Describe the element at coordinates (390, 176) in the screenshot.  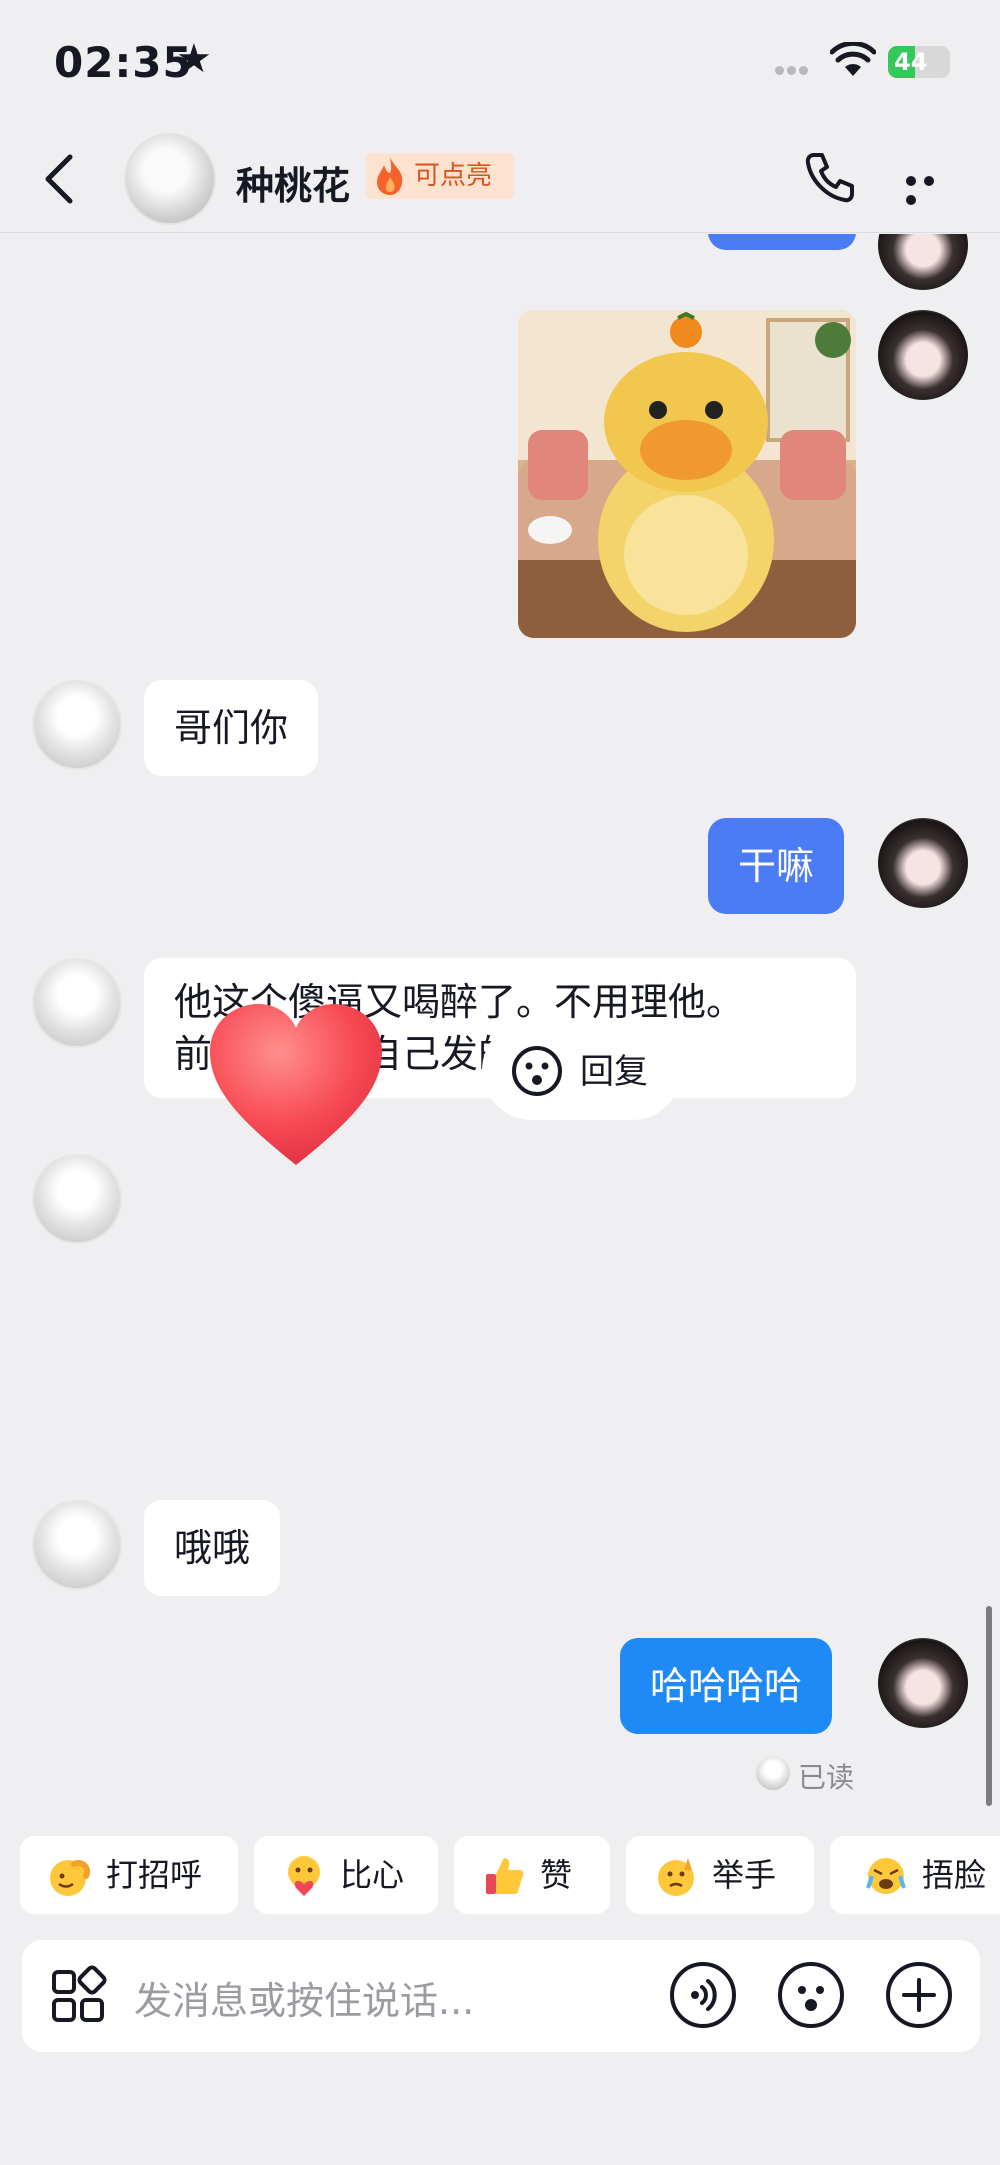
I see `flame-icon` at that location.